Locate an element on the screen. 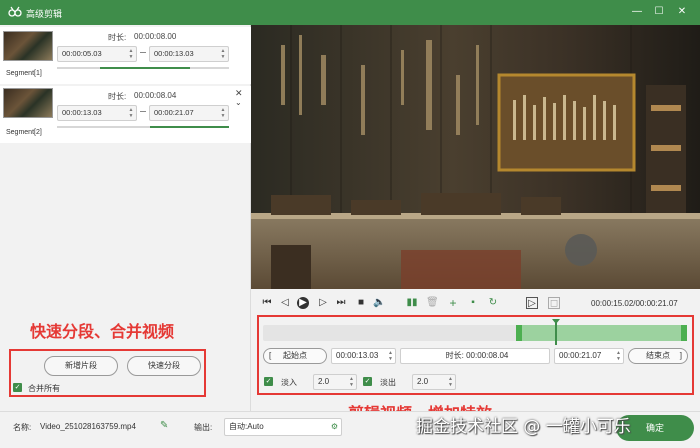 This screenshot has height=448, width=700. fade-out-value: 2.0 is located at coordinates (423, 381).